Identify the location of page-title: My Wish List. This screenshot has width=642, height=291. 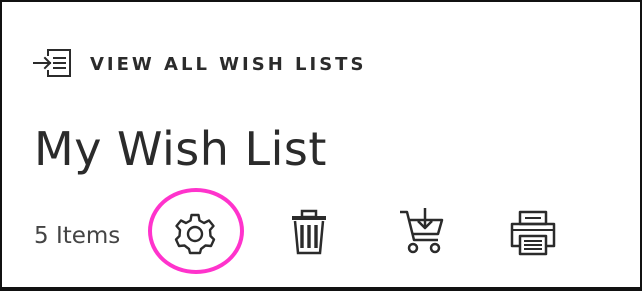
(180, 149).